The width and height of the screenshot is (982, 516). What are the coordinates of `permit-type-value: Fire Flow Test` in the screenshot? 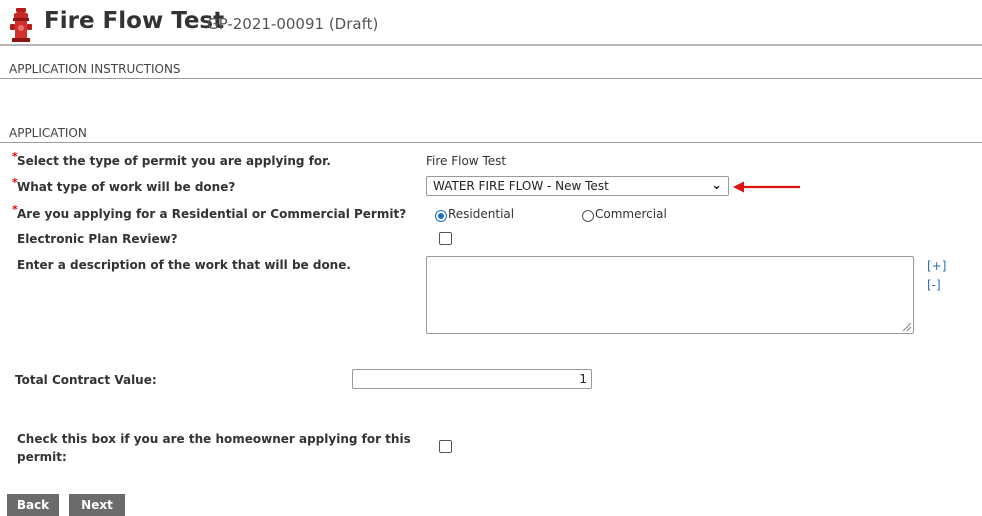 It's located at (466, 161).